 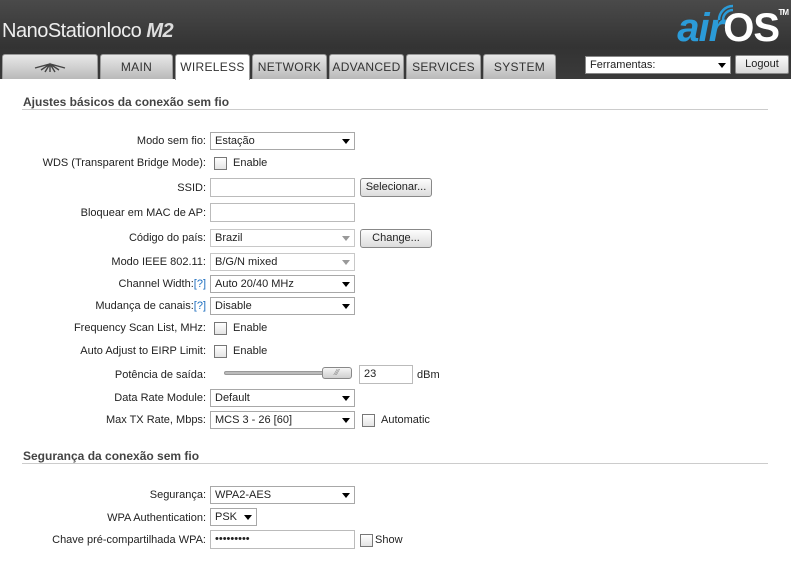 What do you see at coordinates (254, 420) in the screenshot?
I see `max-tx-rate-value: MCS 3 - 26 [60]` at bounding box center [254, 420].